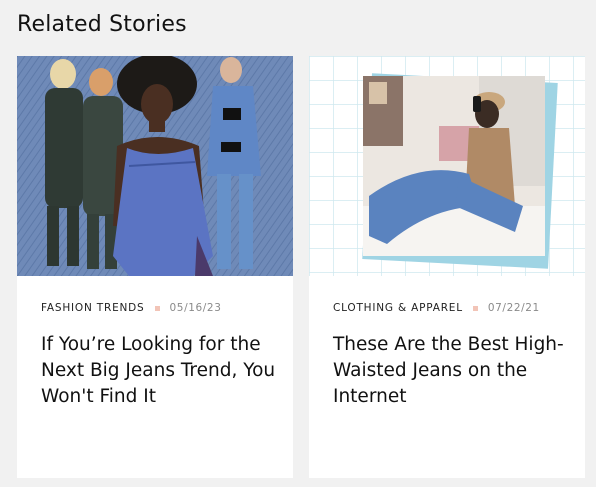 This screenshot has height=487, width=596. What do you see at coordinates (102, 24) in the screenshot?
I see `section-title: Related Stories` at bounding box center [102, 24].